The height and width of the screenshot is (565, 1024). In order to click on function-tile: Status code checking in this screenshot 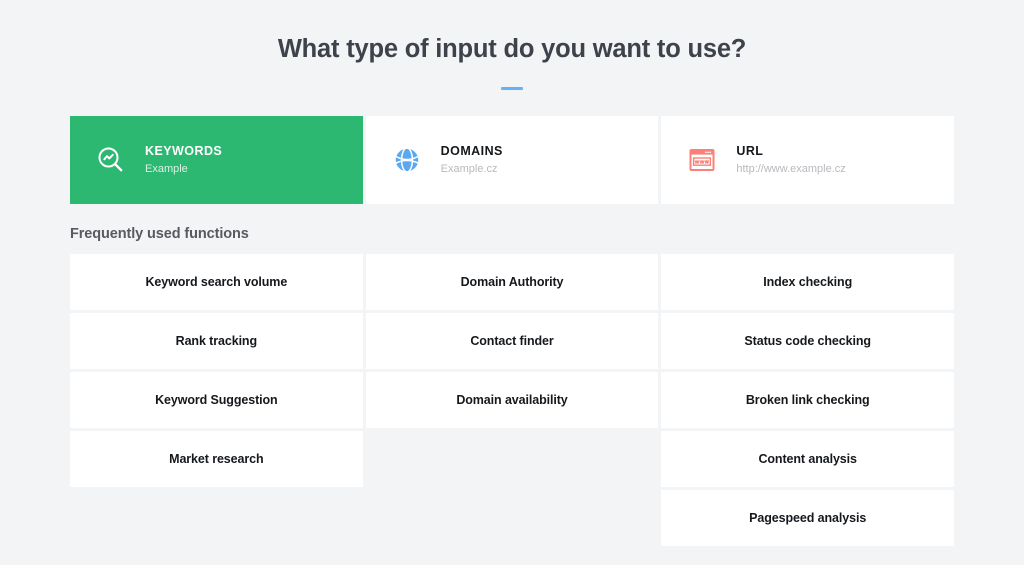, I will do `click(808, 340)`.